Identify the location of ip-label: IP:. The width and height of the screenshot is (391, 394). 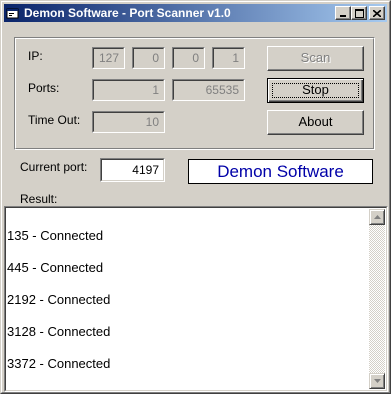
(35, 56).